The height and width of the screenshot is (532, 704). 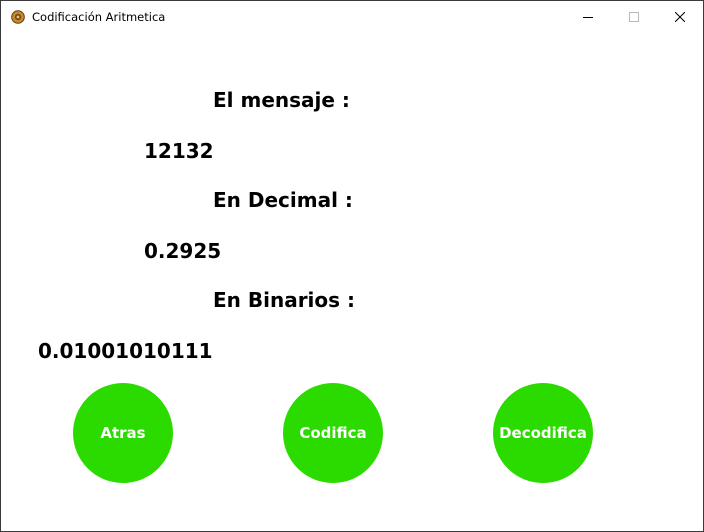 I want to click on close-button, so click(x=680, y=17).